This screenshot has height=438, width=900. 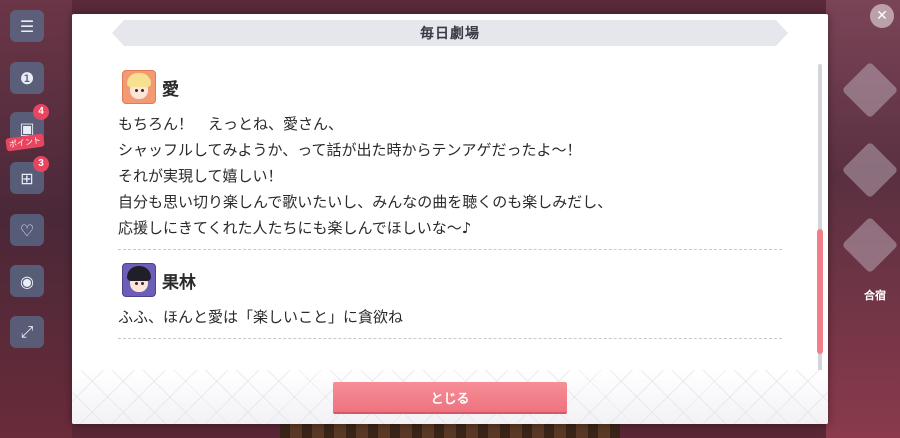 I want to click on notification-badge: 4, so click(x=41, y=112).